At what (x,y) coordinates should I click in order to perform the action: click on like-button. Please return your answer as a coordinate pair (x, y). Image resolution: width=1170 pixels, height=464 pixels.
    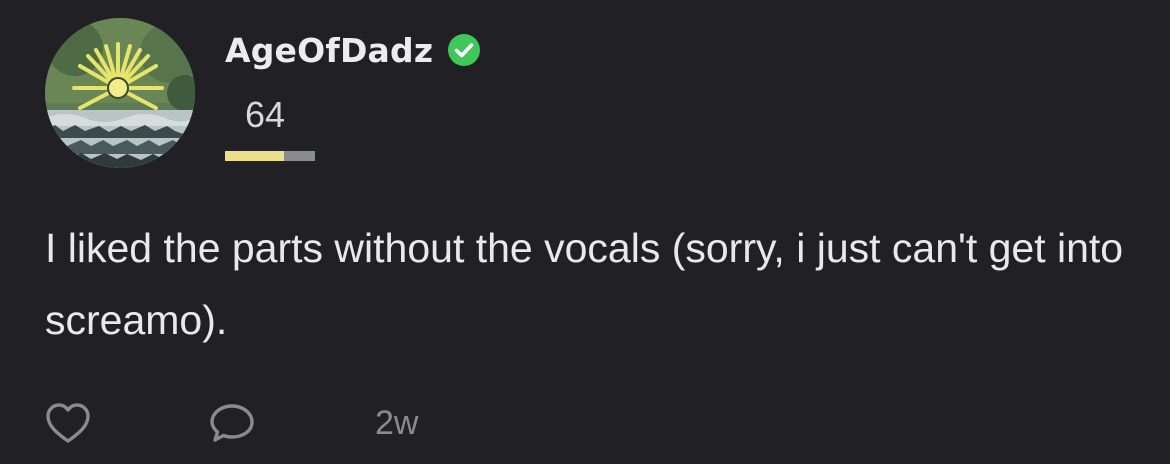
    Looking at the image, I should click on (68, 423).